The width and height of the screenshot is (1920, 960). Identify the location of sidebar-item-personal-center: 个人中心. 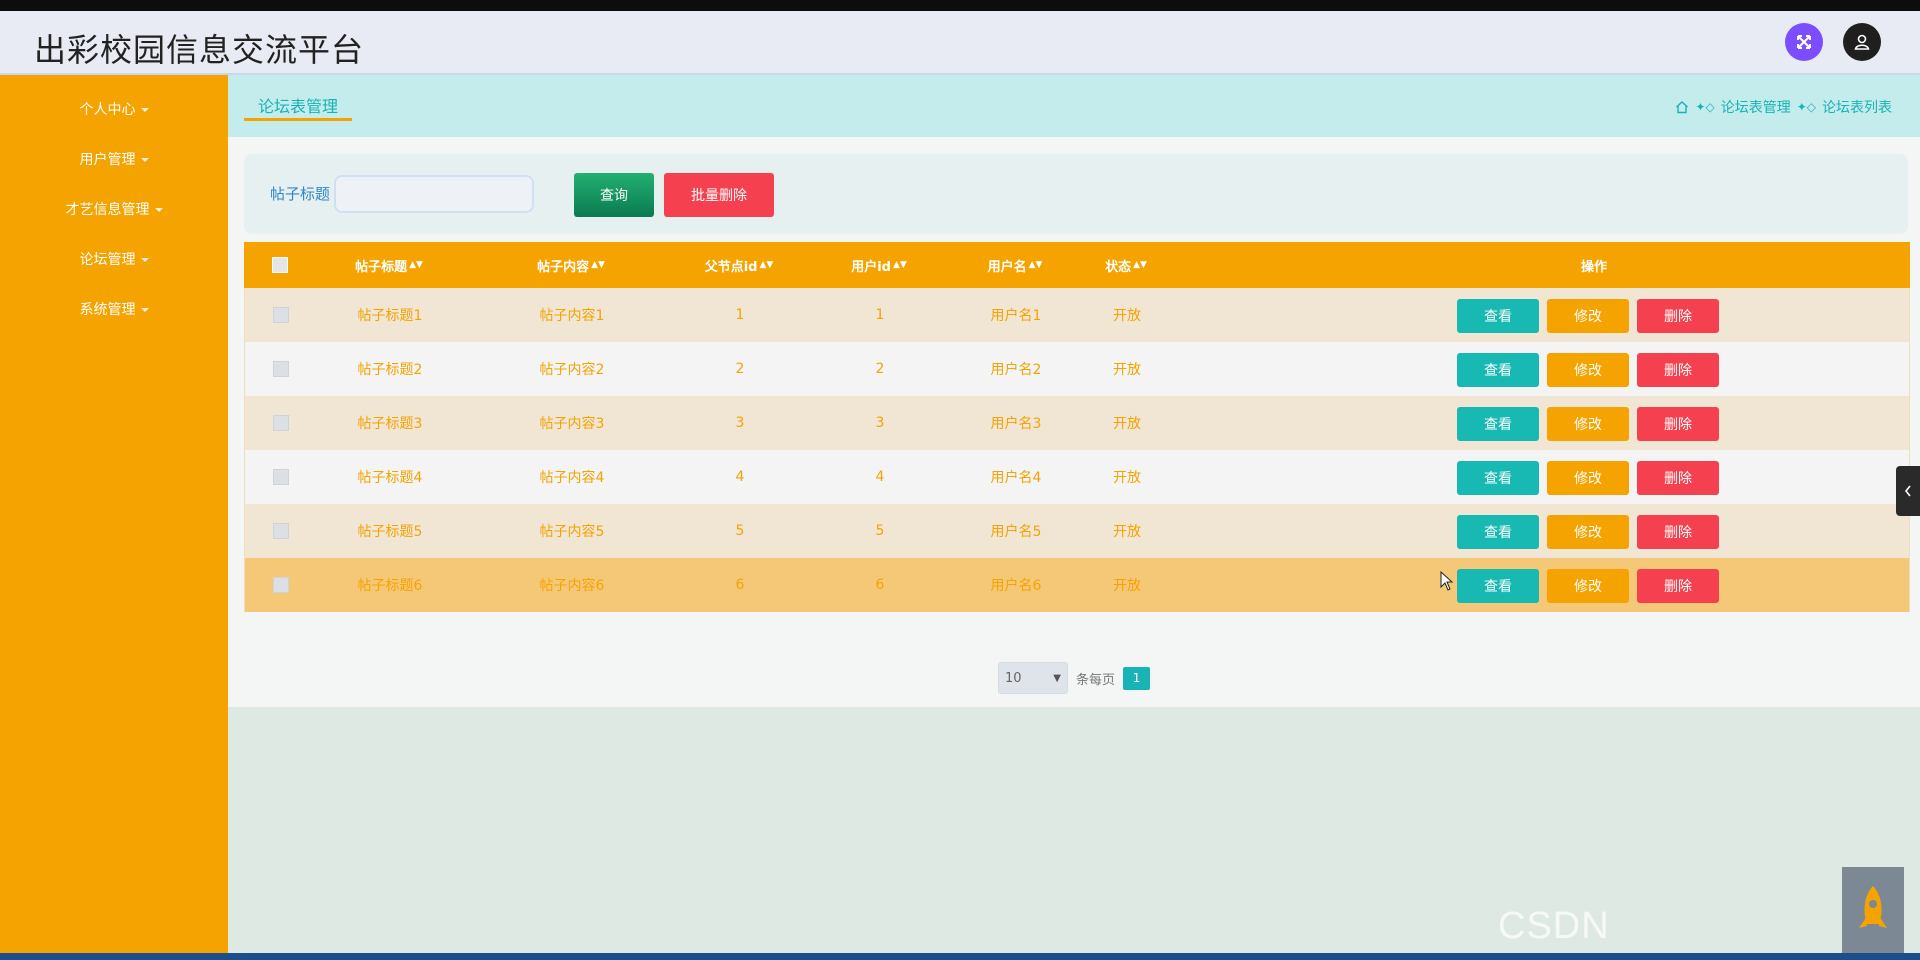
(114, 111).